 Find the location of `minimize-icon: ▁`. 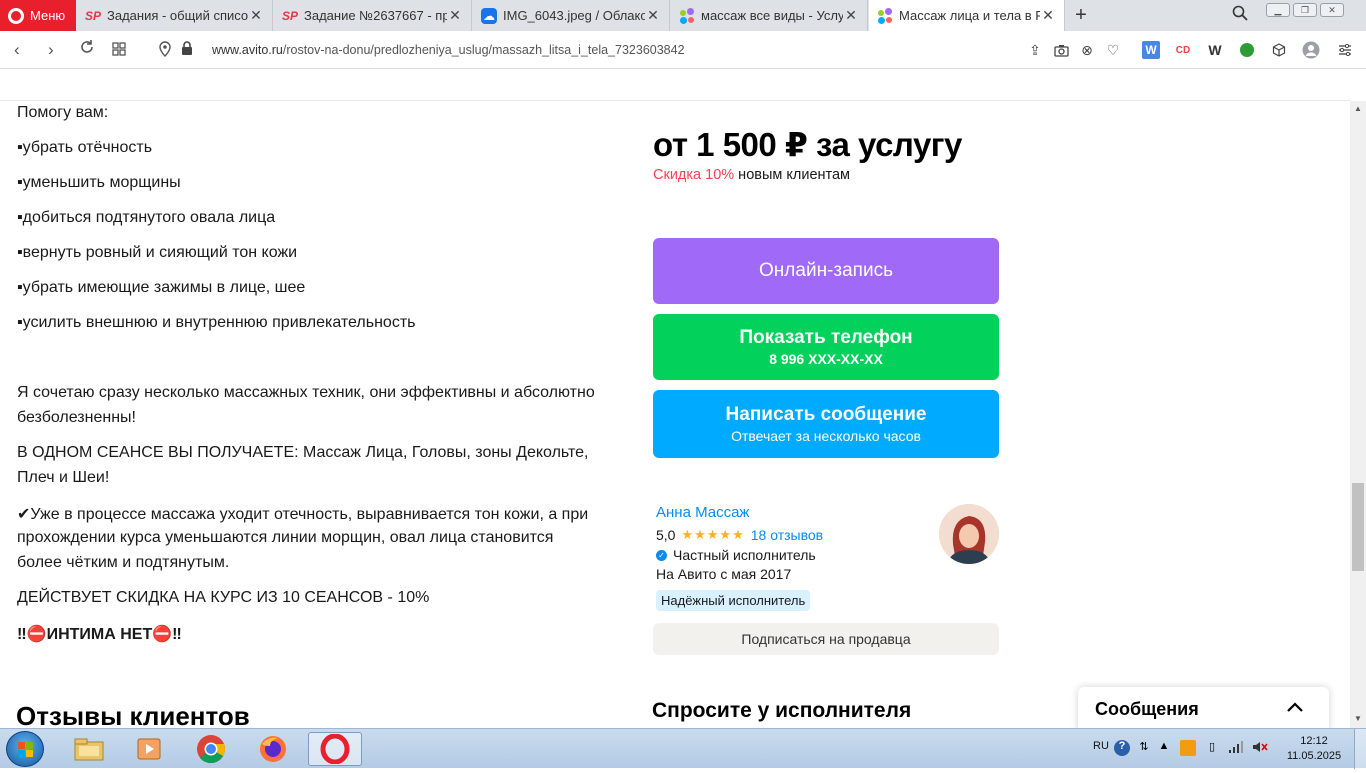

minimize-icon: ▁ is located at coordinates (1278, 10).